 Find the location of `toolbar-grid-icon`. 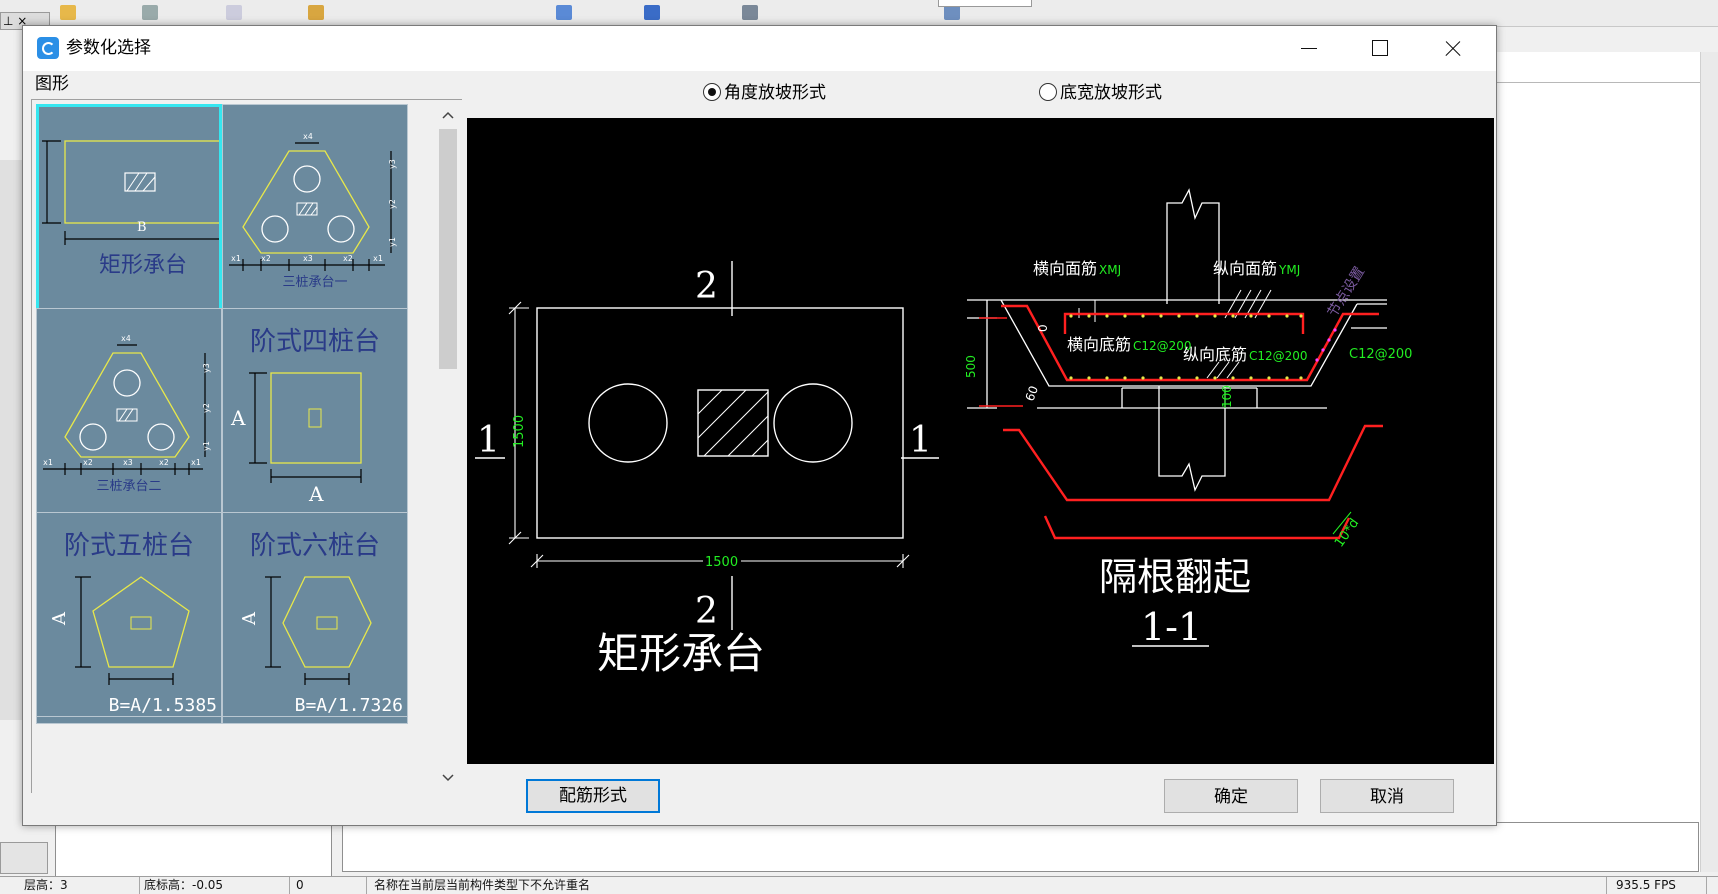

toolbar-grid-icon is located at coordinates (652, 12).